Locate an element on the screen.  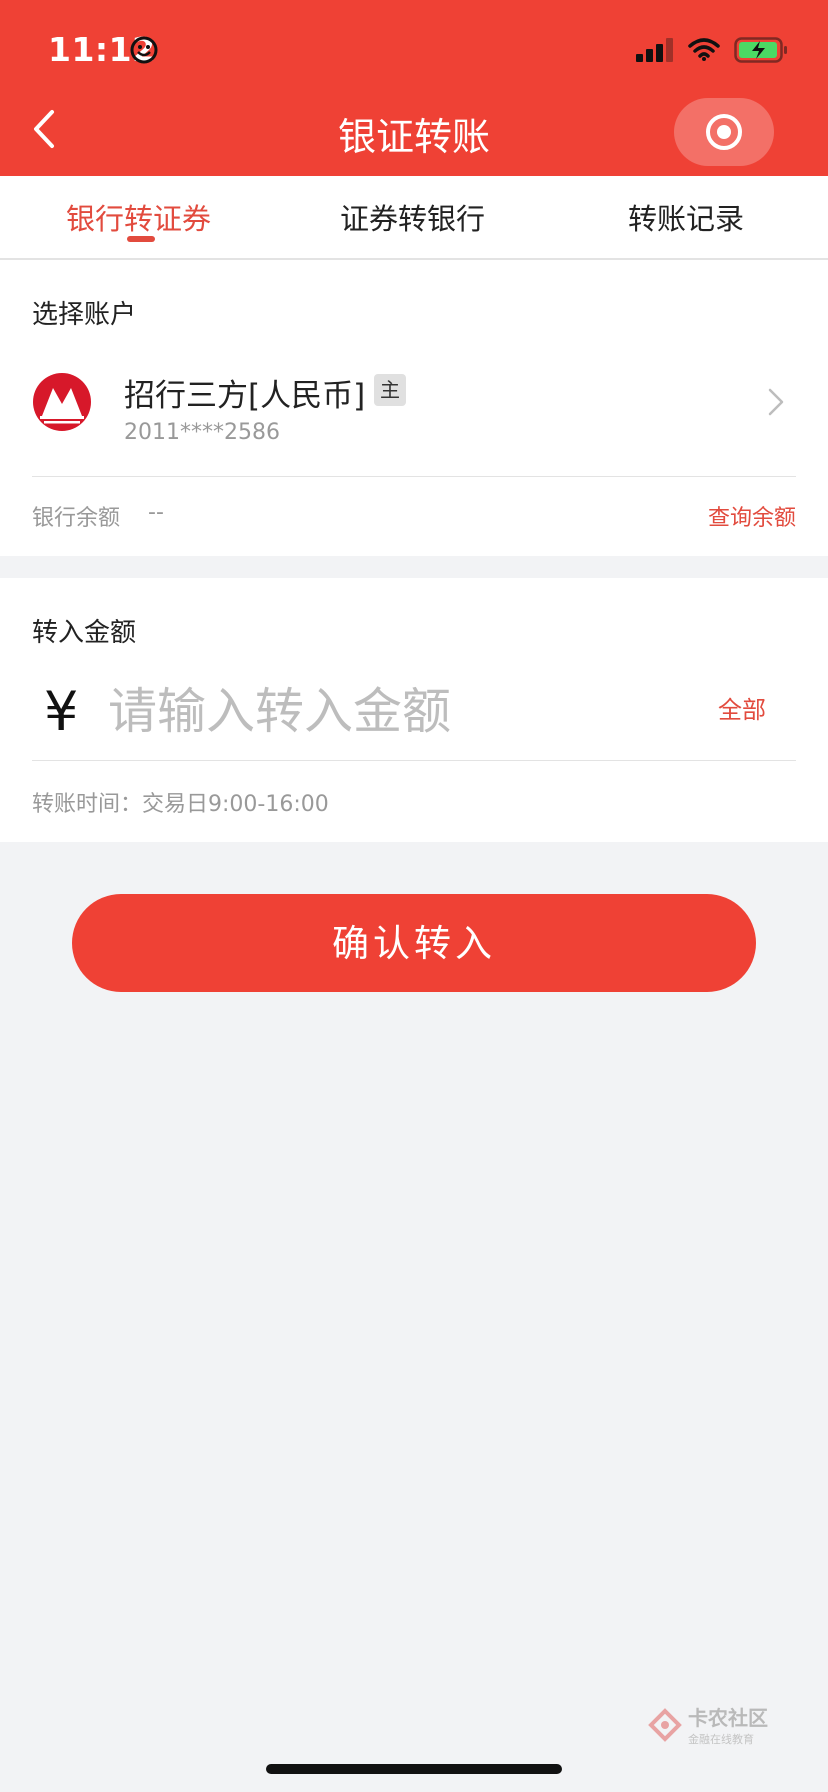
tab-transfer-records: 转账记录 is located at coordinates (686, 217).